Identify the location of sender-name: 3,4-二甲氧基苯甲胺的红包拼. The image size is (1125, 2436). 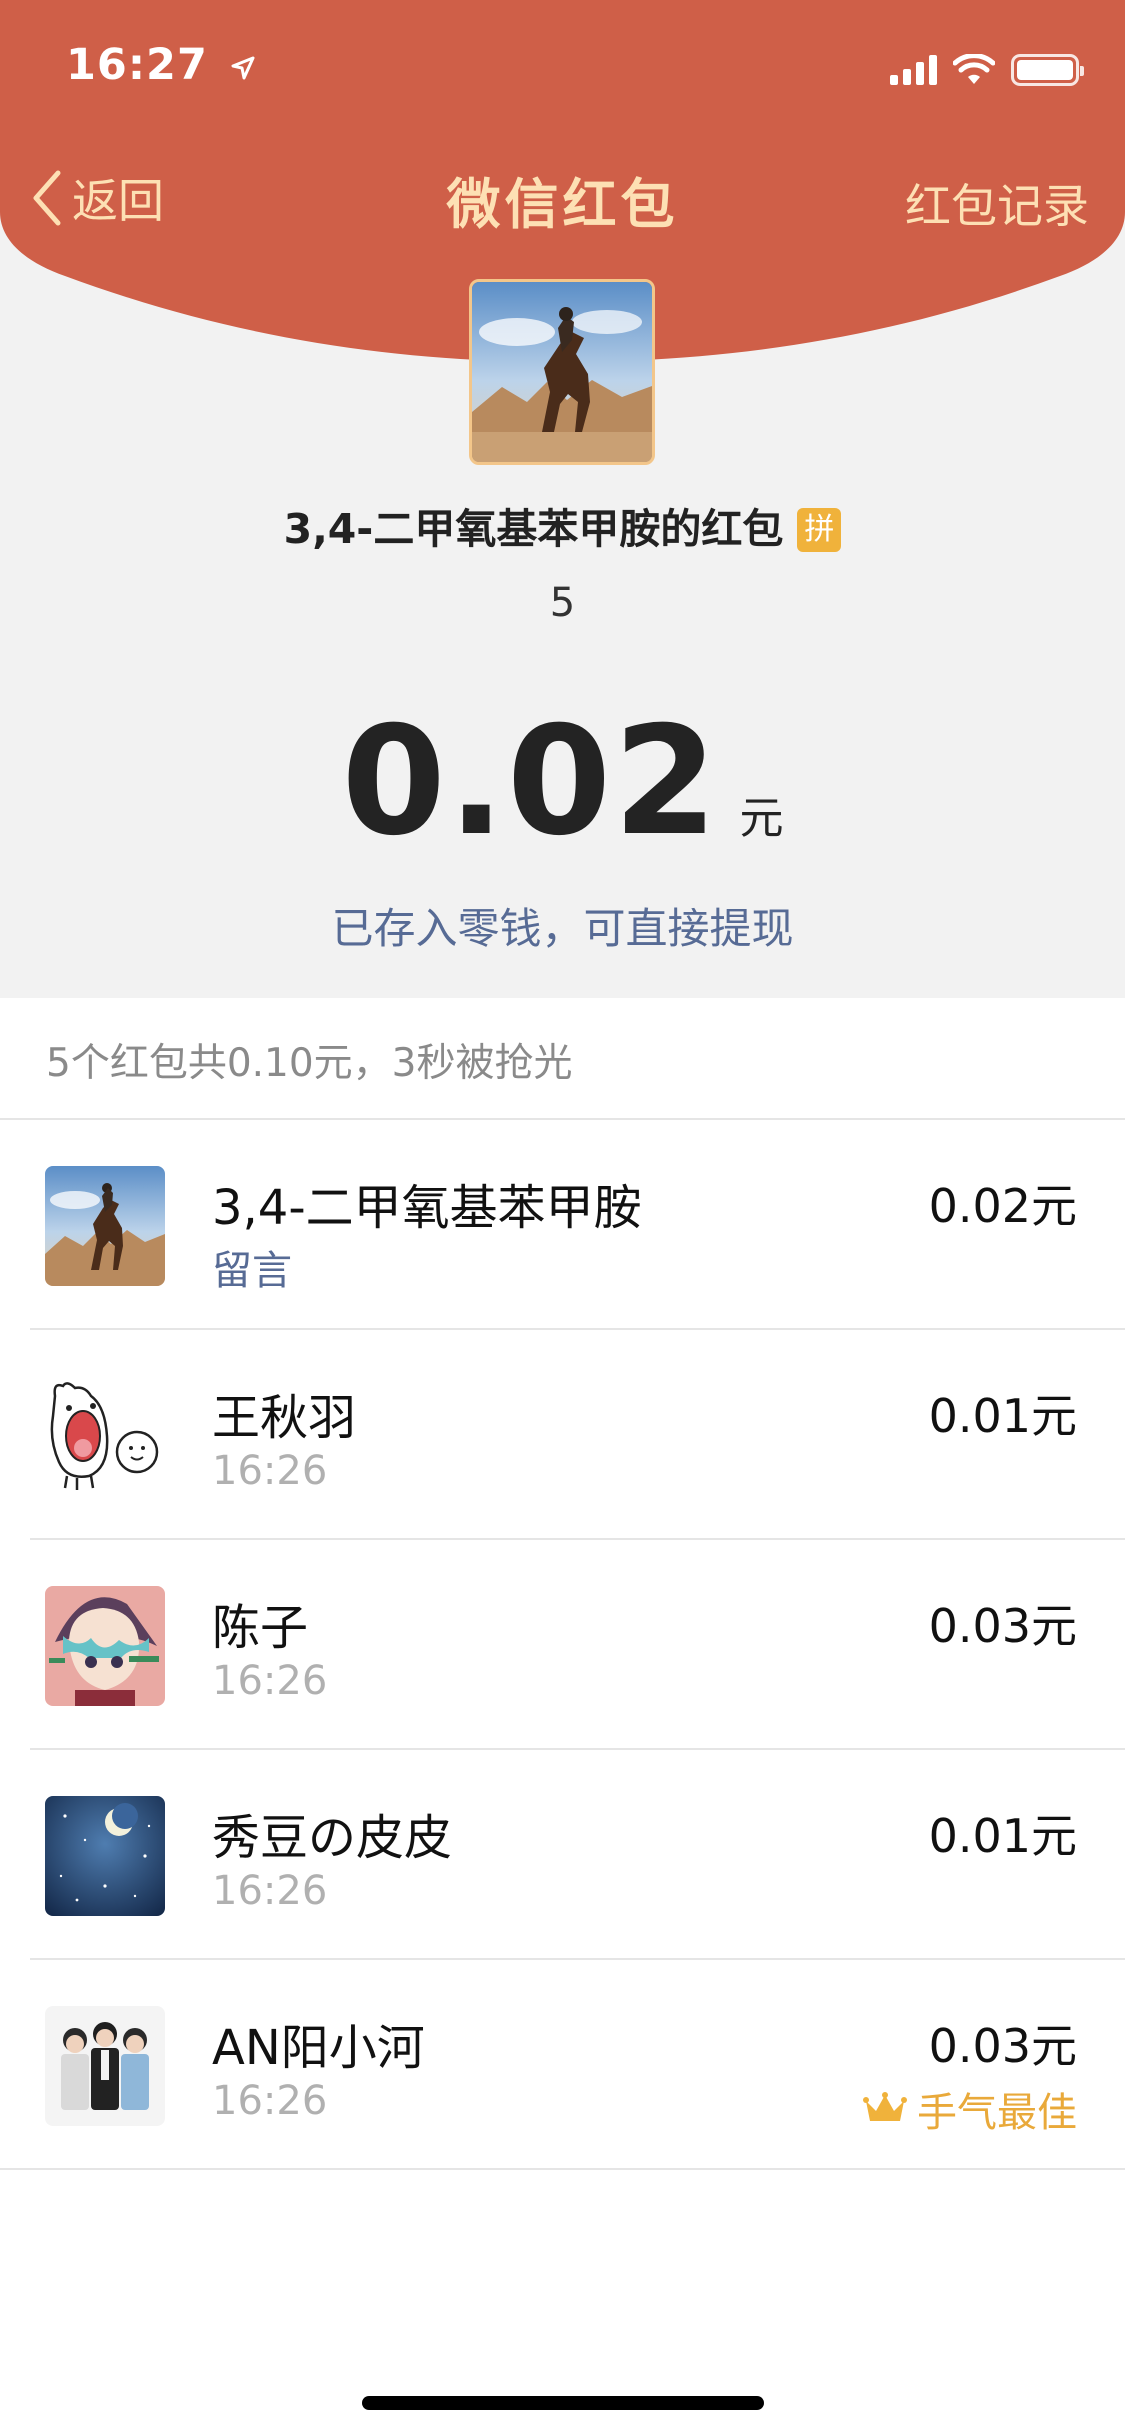
(562, 525).